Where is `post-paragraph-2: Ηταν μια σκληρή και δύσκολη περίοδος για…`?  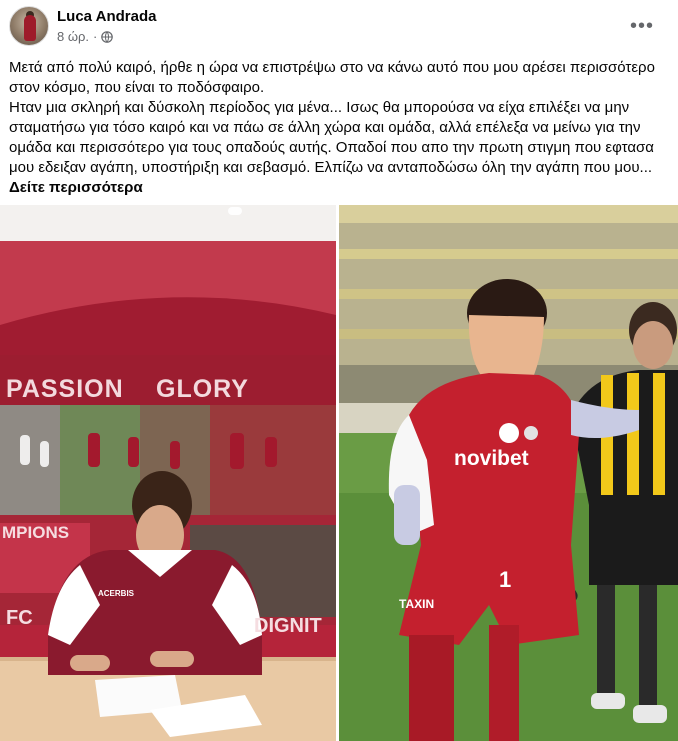 post-paragraph-2: Ηταν μια σκληρή και δύσκολη περίοδος για… is located at coordinates (339, 148).